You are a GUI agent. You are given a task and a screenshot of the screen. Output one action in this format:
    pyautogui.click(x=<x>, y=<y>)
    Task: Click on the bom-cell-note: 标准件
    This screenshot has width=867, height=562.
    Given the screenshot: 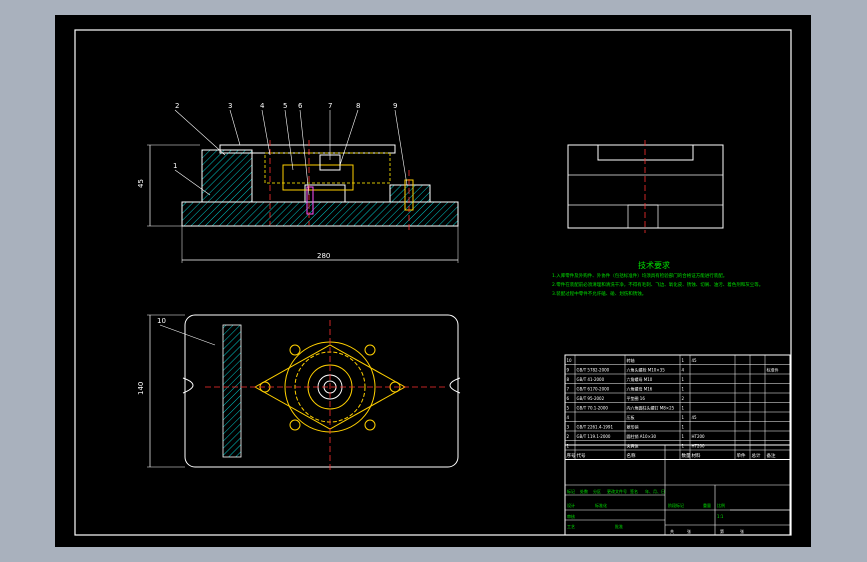 What is the action you would take?
    pyautogui.click(x=773, y=370)
    